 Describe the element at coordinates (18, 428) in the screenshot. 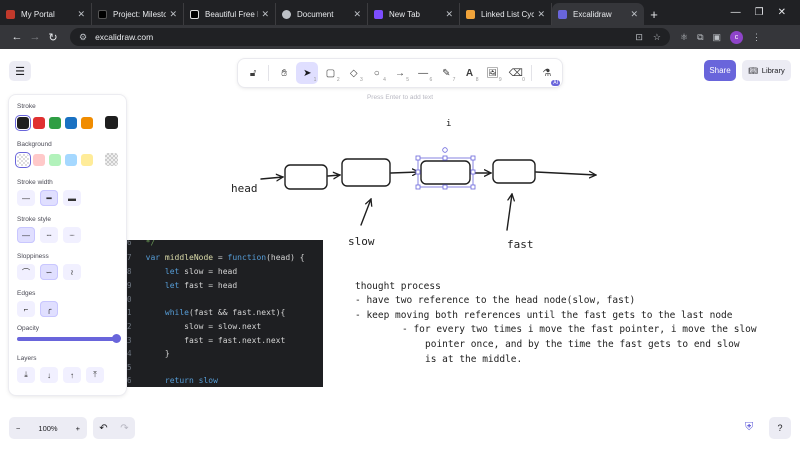

I see `zoom-out-button: −` at that location.